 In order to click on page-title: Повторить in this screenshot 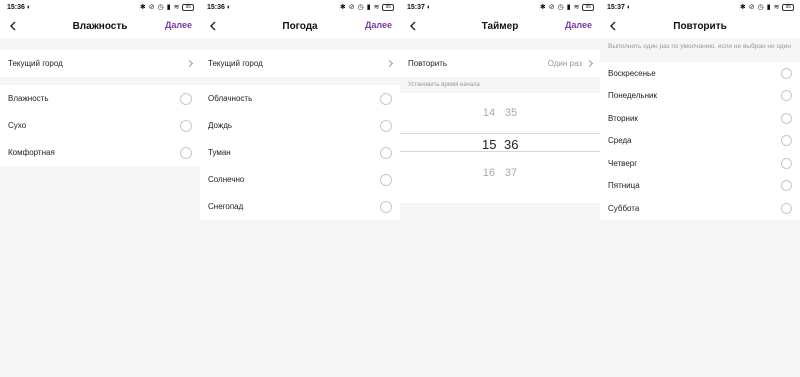, I will do `click(700, 26)`.